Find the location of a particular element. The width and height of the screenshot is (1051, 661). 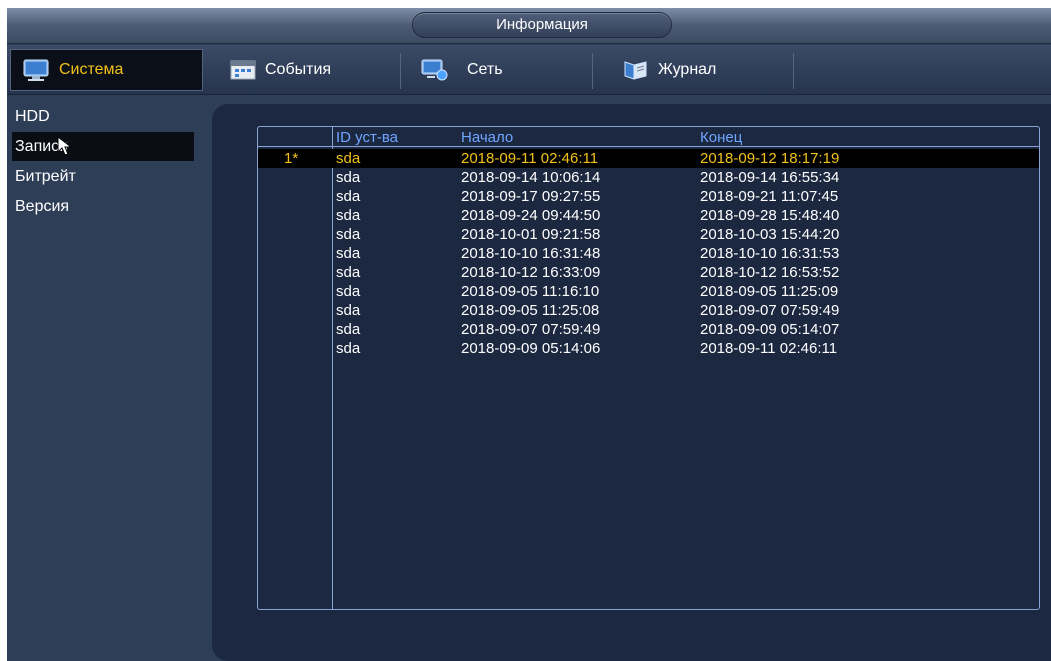

cell-end: 2018-09-12 18:17:19 is located at coordinates (770, 158).